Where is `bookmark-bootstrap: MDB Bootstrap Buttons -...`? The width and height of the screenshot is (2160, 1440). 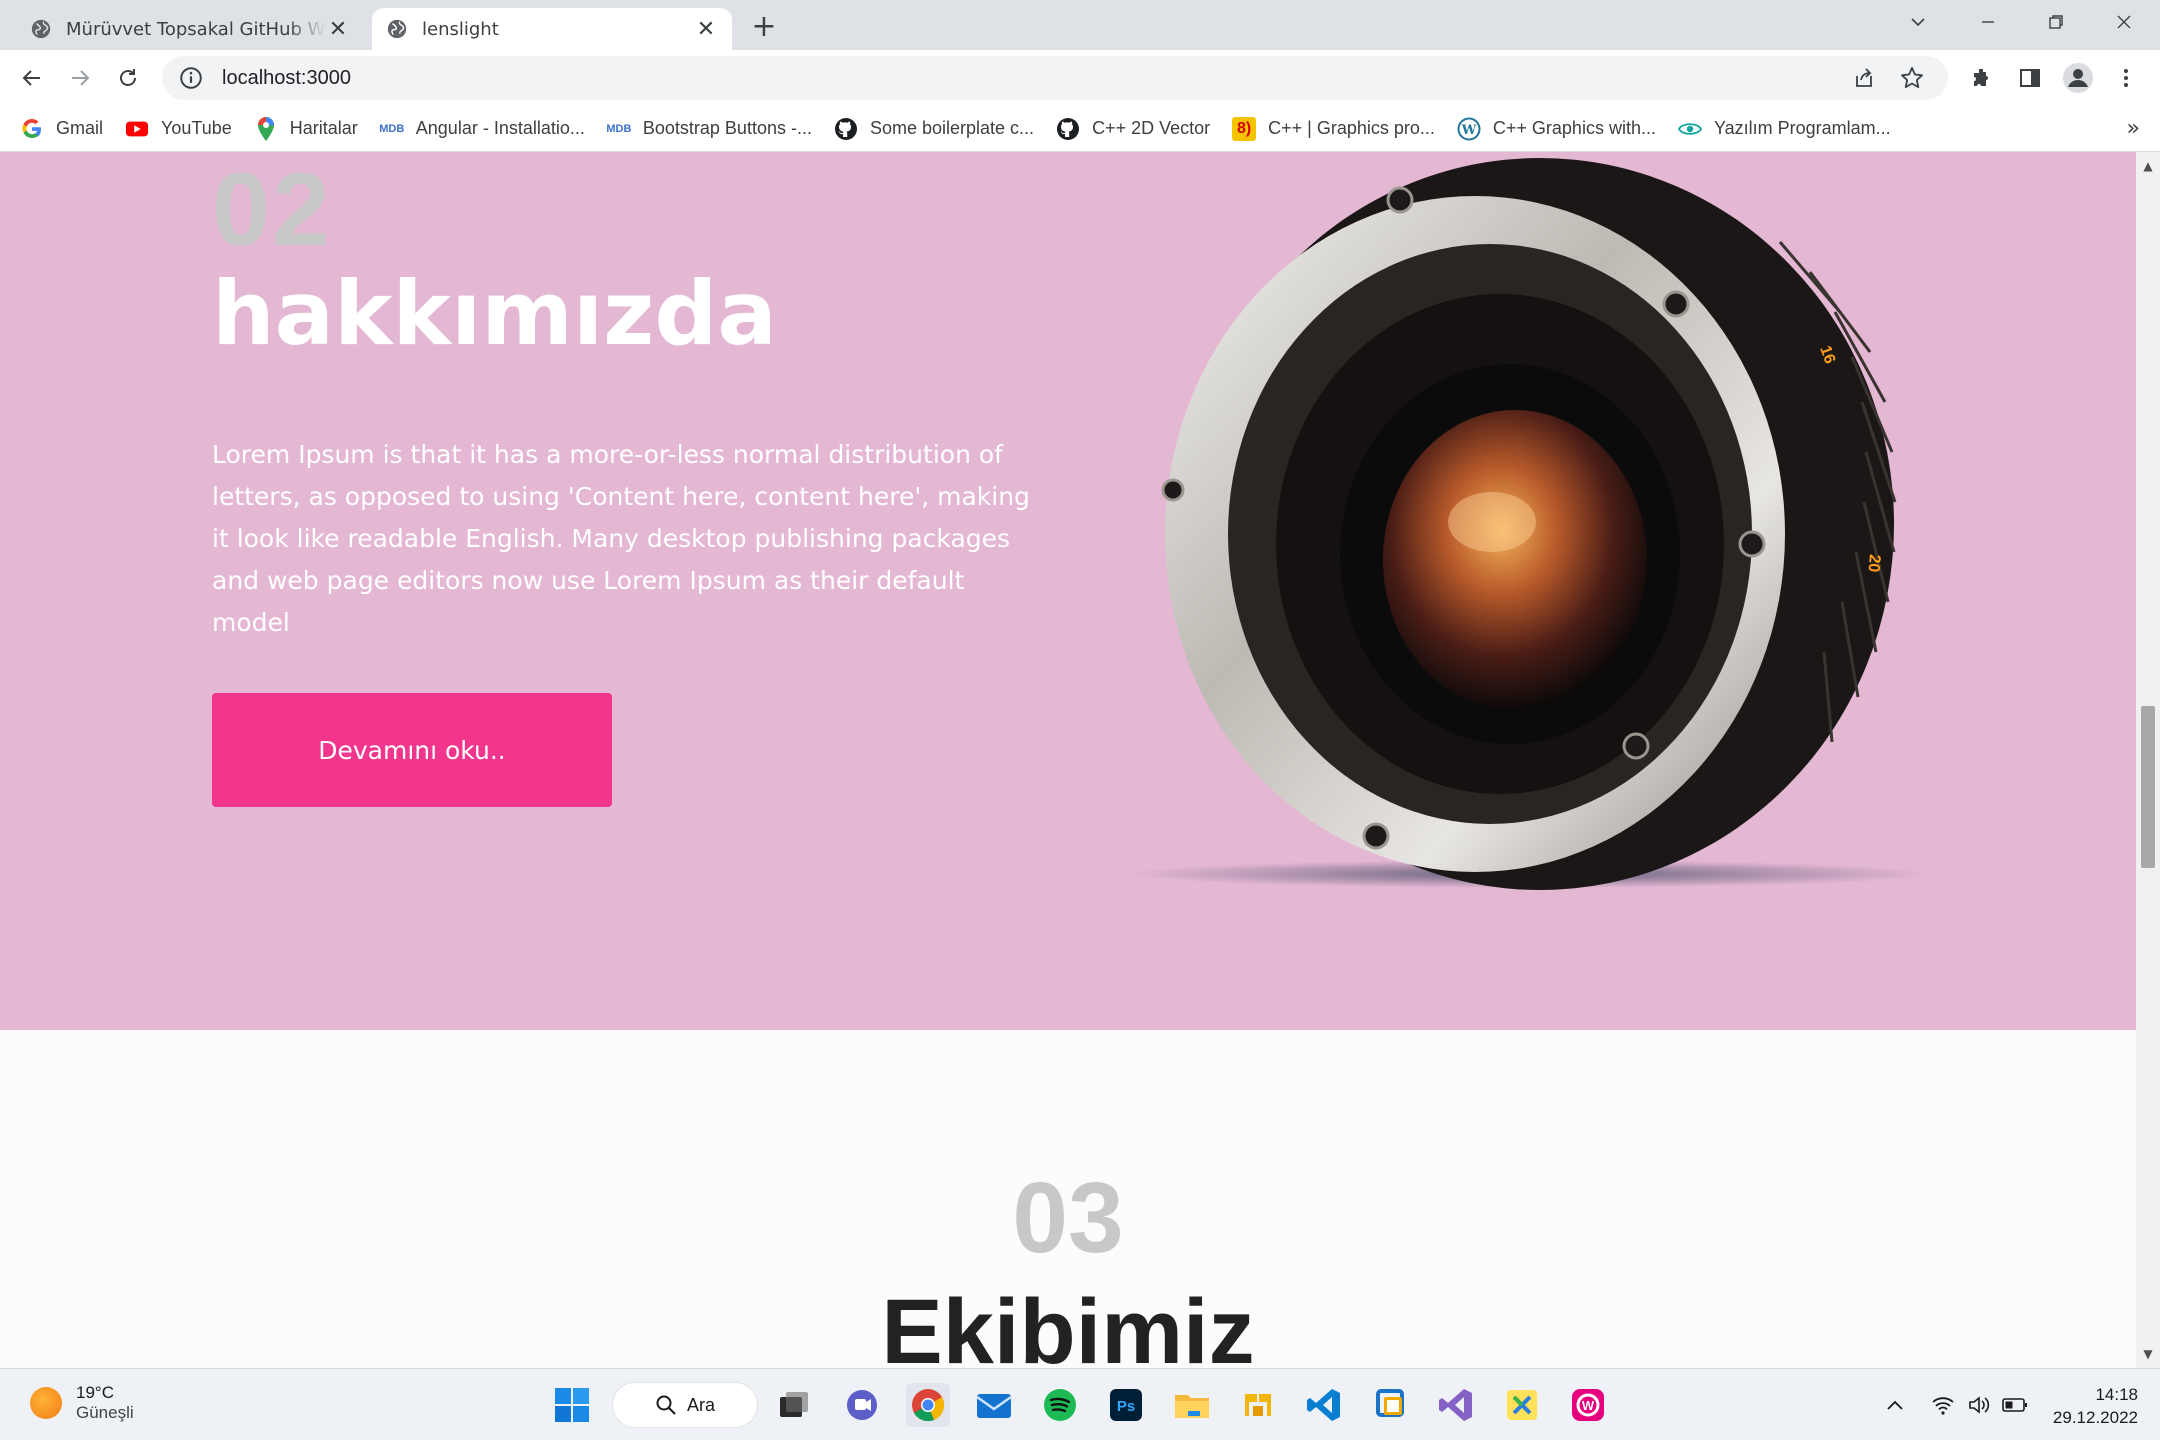 bookmark-bootstrap: MDB Bootstrap Buttons -... is located at coordinates (709, 129).